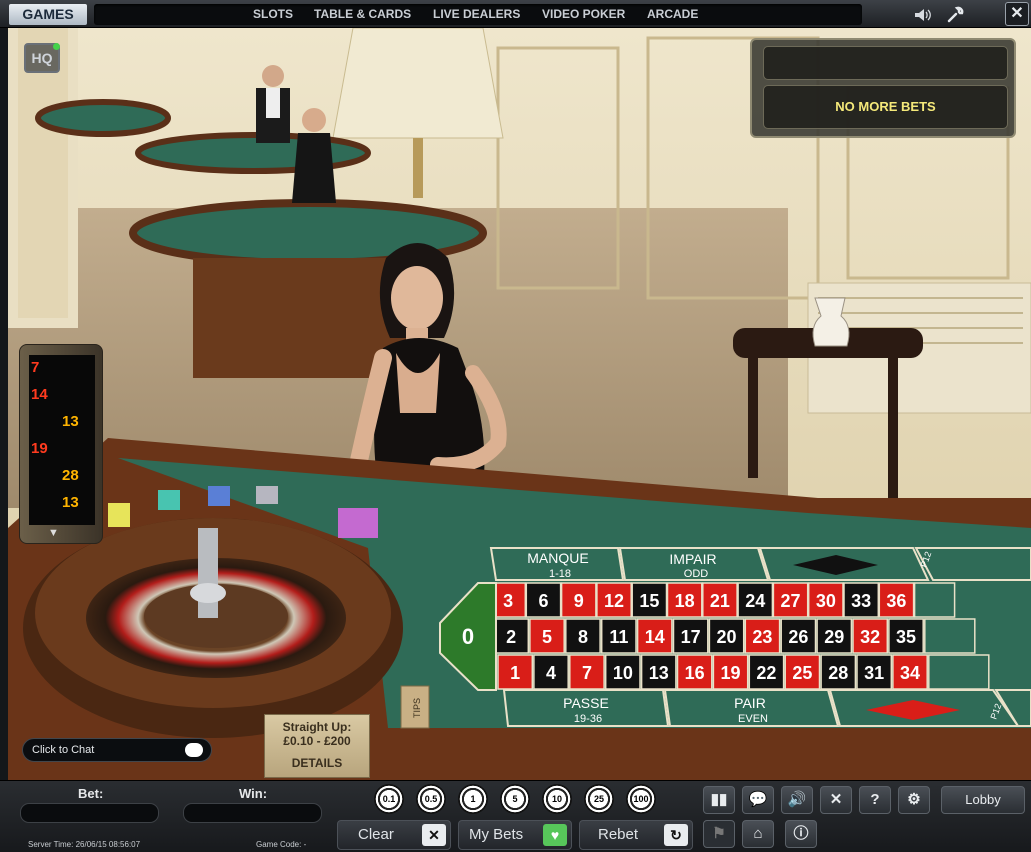  Describe the element at coordinates (515, 673) in the screenshot. I see `number-label: 1` at that location.